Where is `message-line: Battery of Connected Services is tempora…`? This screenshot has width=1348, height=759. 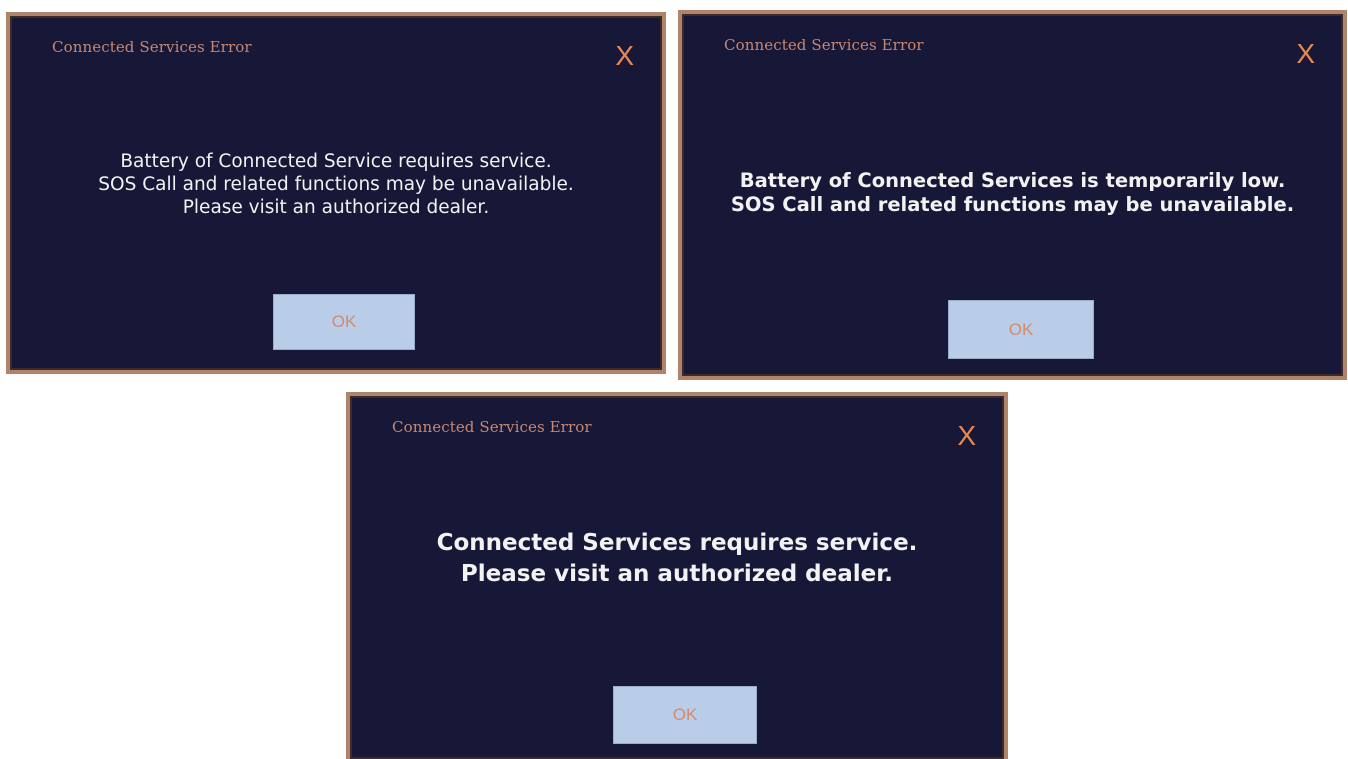
message-line: Battery of Connected Services is tempora… is located at coordinates (1012, 180).